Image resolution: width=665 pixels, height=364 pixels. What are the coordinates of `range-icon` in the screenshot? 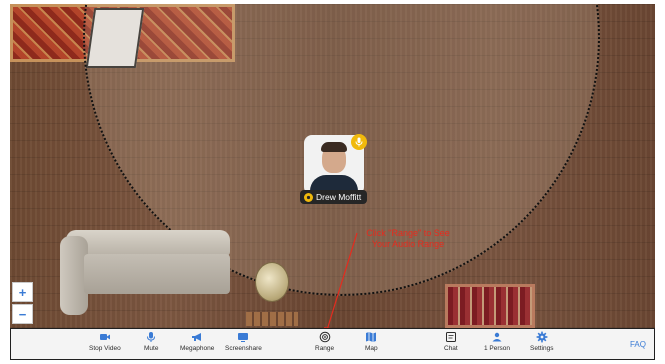 It's located at (324, 337).